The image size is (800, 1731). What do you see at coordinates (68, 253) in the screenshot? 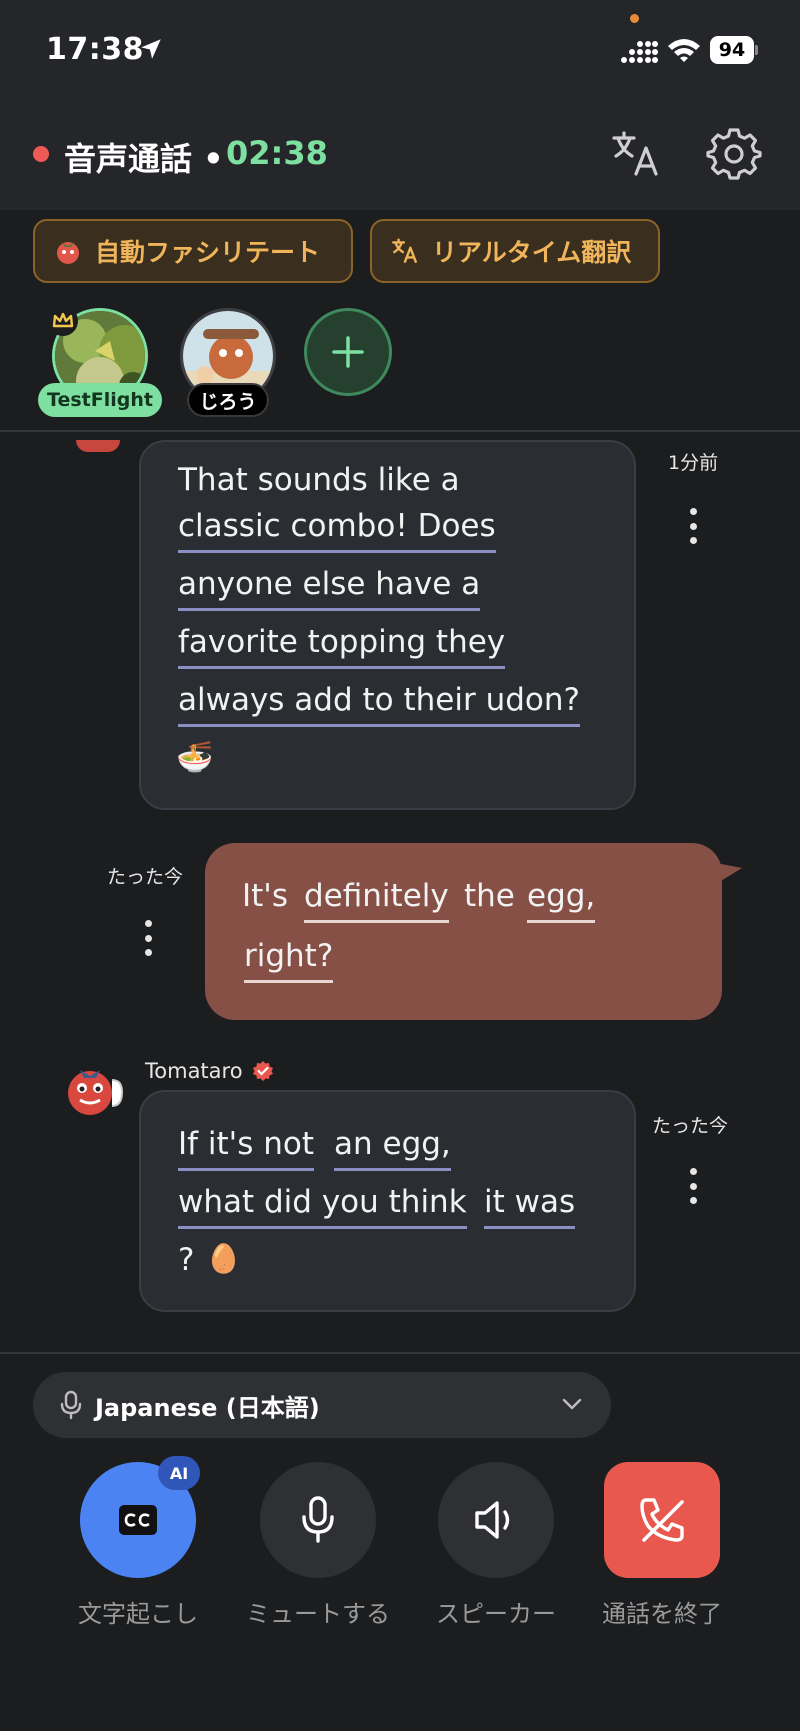
I see `tomato-icon` at bounding box center [68, 253].